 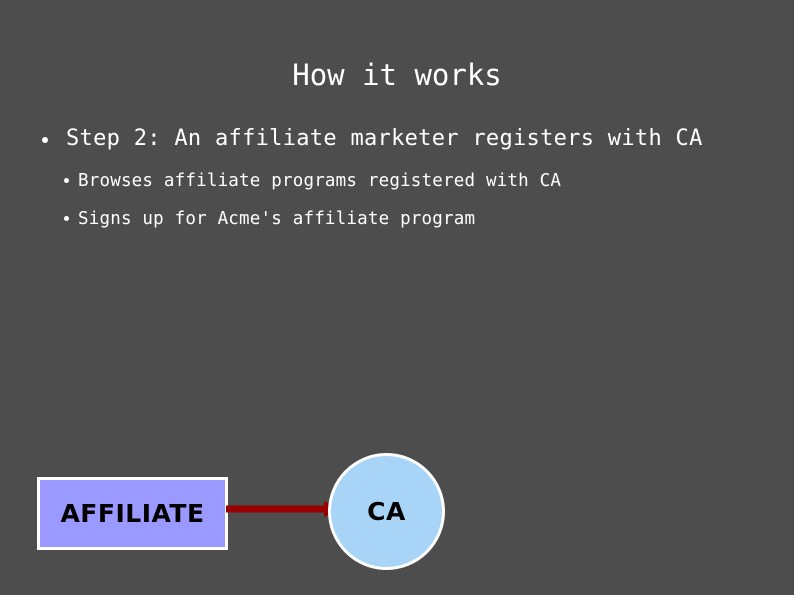 I want to click on diagram-node-label: AFFILIATE, so click(x=132, y=513).